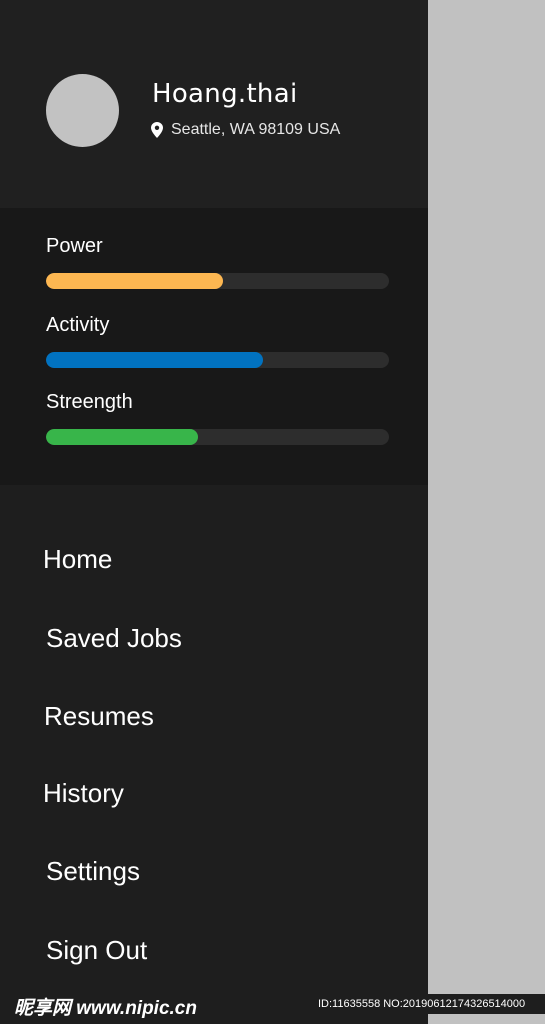 The height and width of the screenshot is (1024, 545). I want to click on stat-label: Streength, so click(89, 402).